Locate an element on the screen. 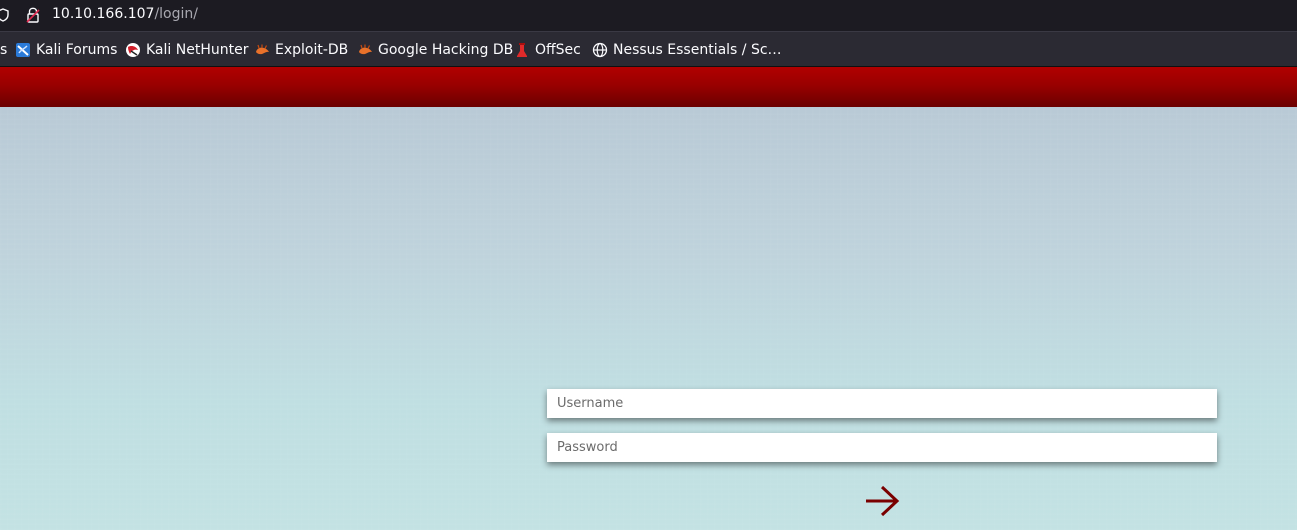 Image resolution: width=1297 pixels, height=530 pixels. login-submit-button is located at coordinates (882, 501).